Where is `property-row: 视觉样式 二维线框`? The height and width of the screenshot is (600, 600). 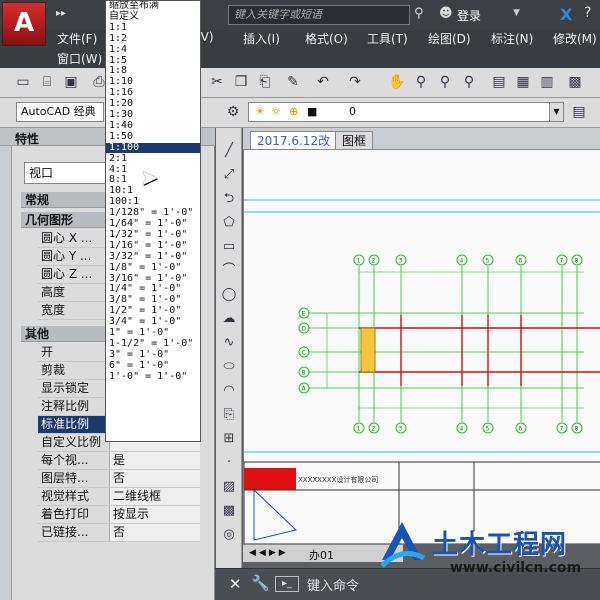
property-row: 视觉样式 二维线框 is located at coordinates (119, 497).